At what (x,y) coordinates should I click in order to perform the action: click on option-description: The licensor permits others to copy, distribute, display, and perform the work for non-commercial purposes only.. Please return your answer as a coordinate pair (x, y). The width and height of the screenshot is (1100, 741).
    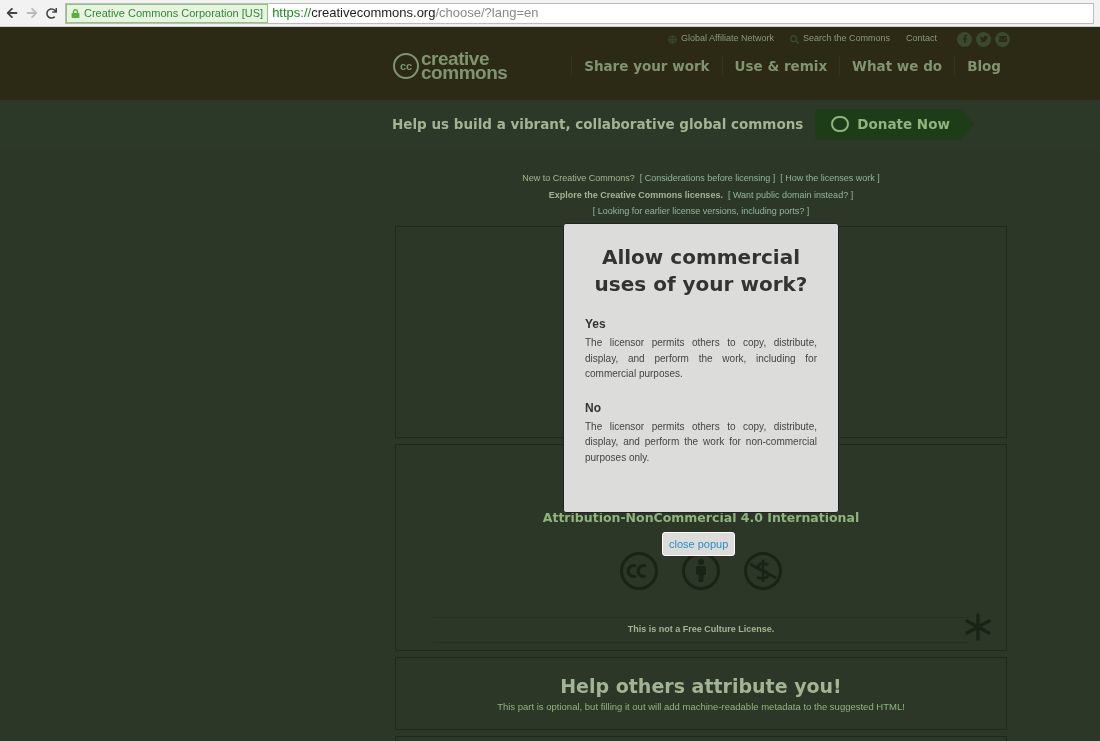
    Looking at the image, I should click on (701, 442).